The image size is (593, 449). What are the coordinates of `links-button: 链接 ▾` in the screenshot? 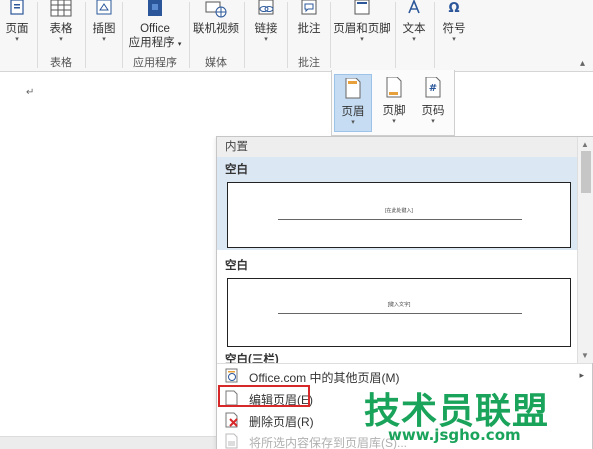 It's located at (266, 26).